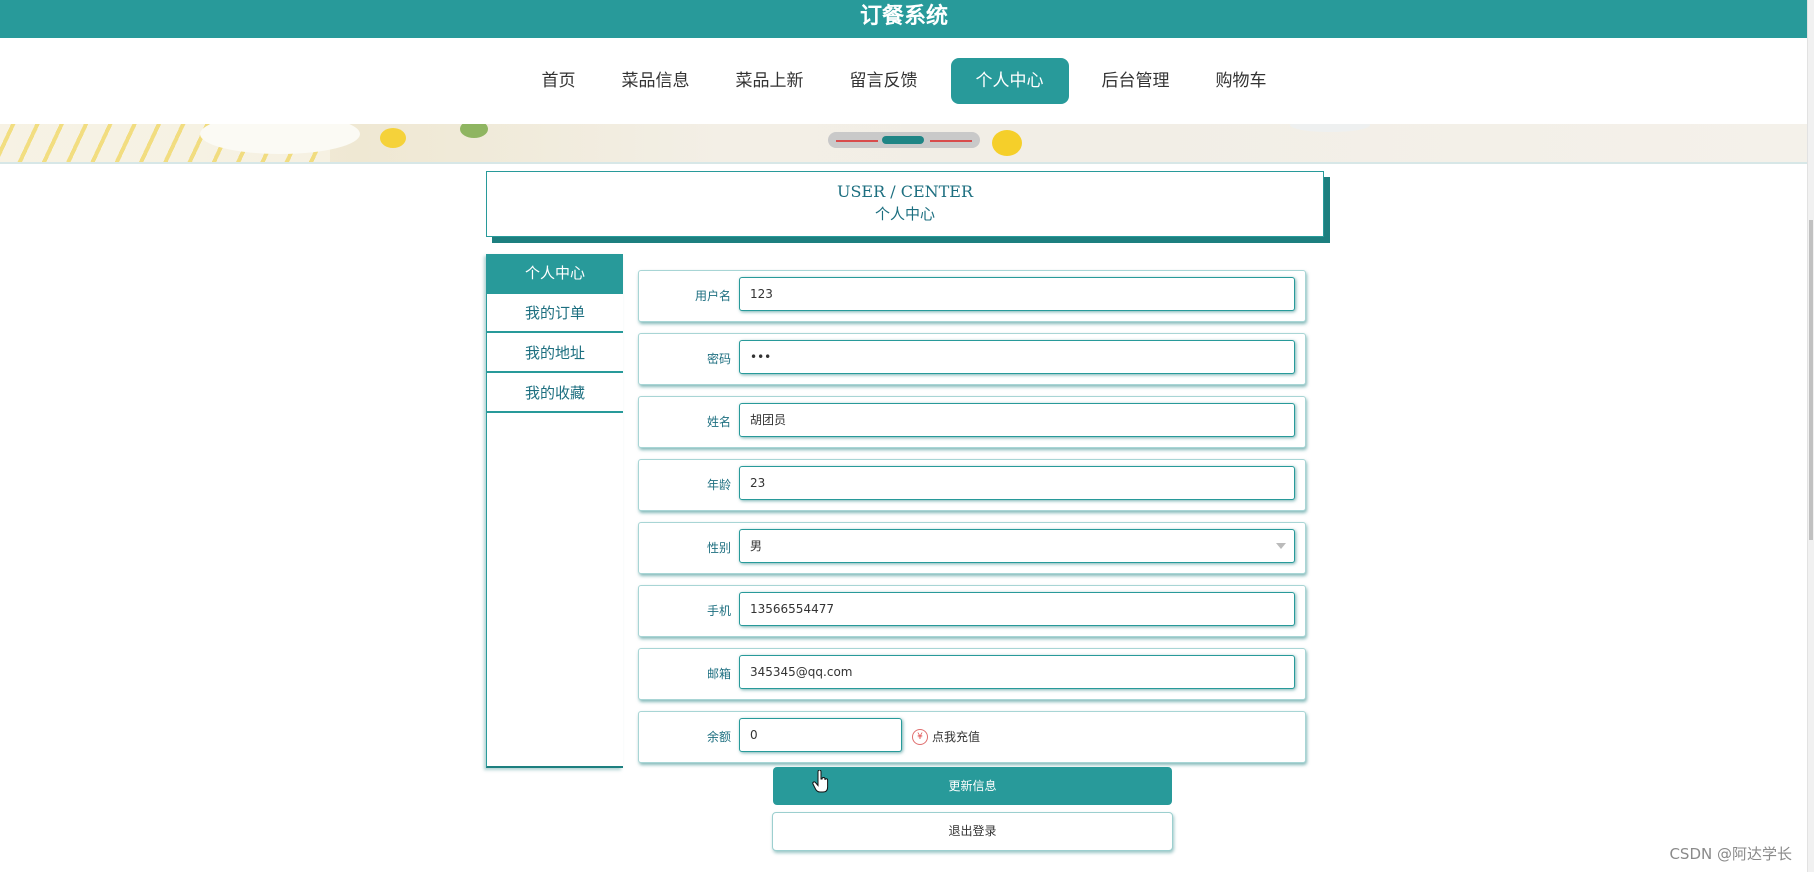 This screenshot has width=1814, height=872. Describe the element at coordinates (951, 141) in the screenshot. I see `pager-dash-right` at that location.